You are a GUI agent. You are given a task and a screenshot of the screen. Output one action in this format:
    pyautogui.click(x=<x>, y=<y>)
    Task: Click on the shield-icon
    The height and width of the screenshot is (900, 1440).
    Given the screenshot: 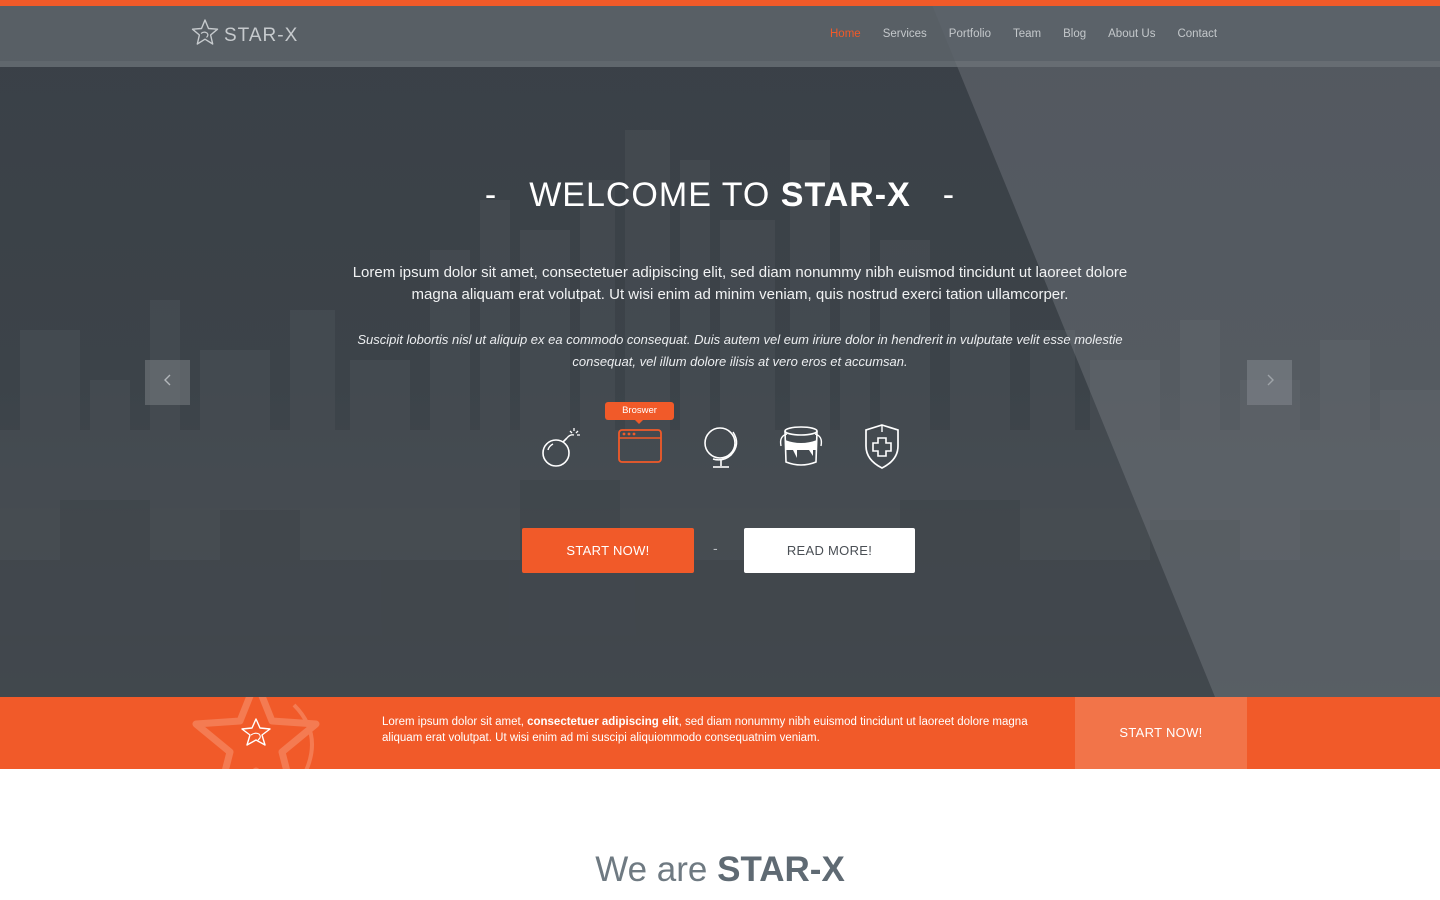 What is the action you would take?
    pyautogui.click(x=882, y=446)
    